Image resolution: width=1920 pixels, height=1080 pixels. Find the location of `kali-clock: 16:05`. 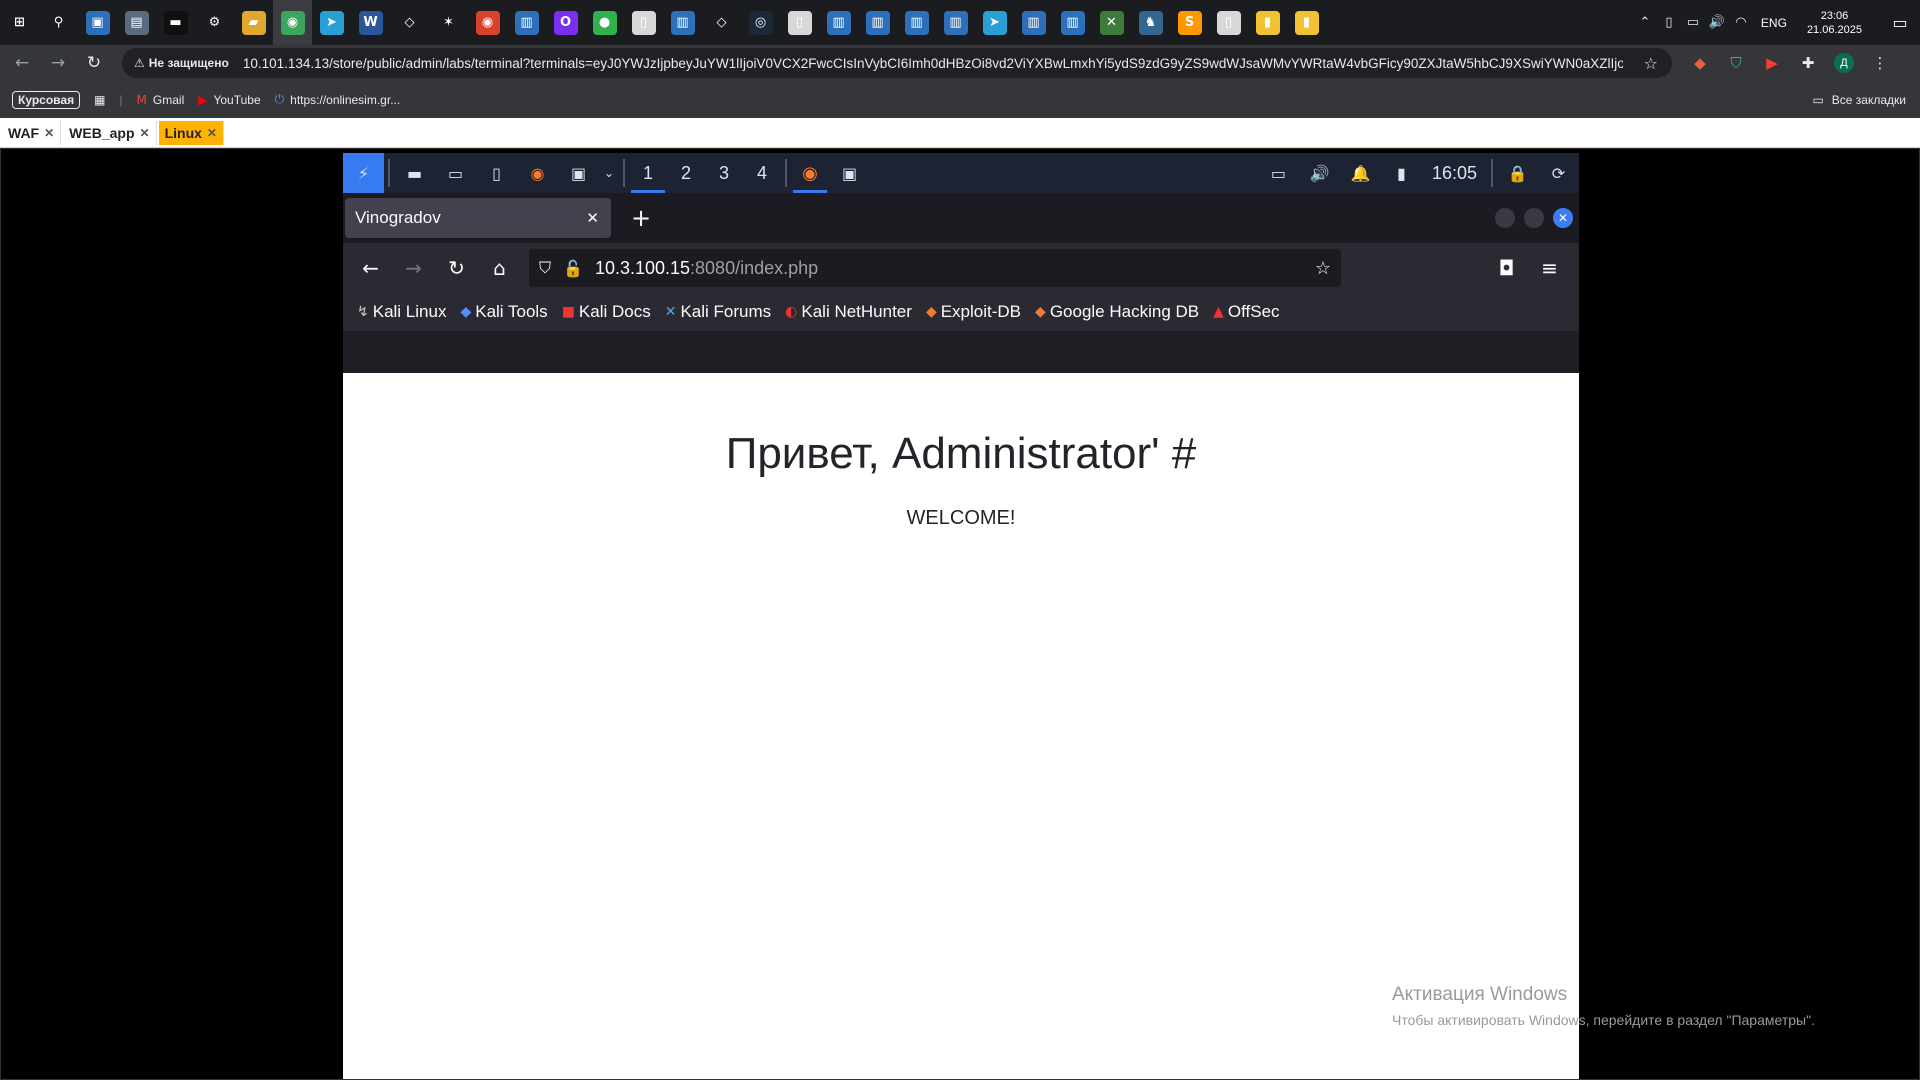

kali-clock: 16:05 is located at coordinates (1454, 173).